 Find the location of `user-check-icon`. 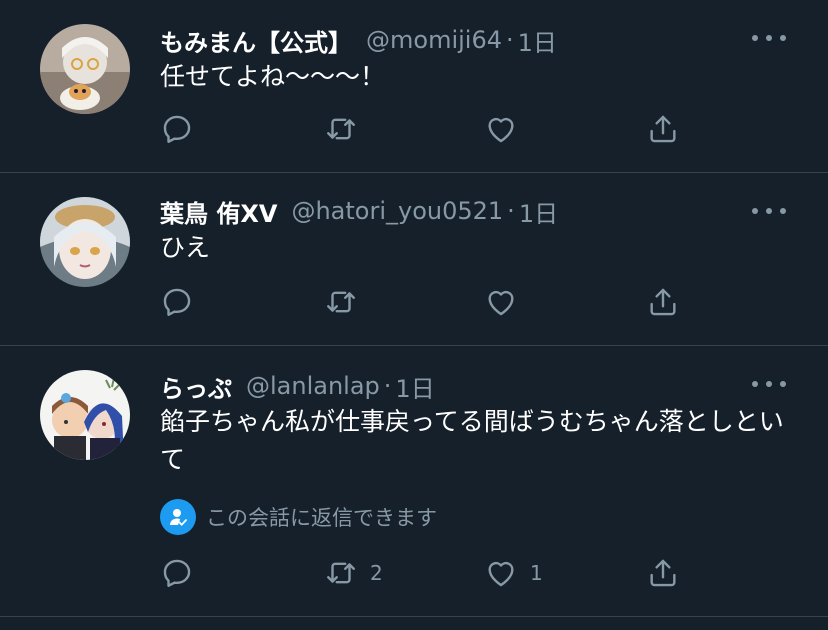

user-check-icon is located at coordinates (178, 517).